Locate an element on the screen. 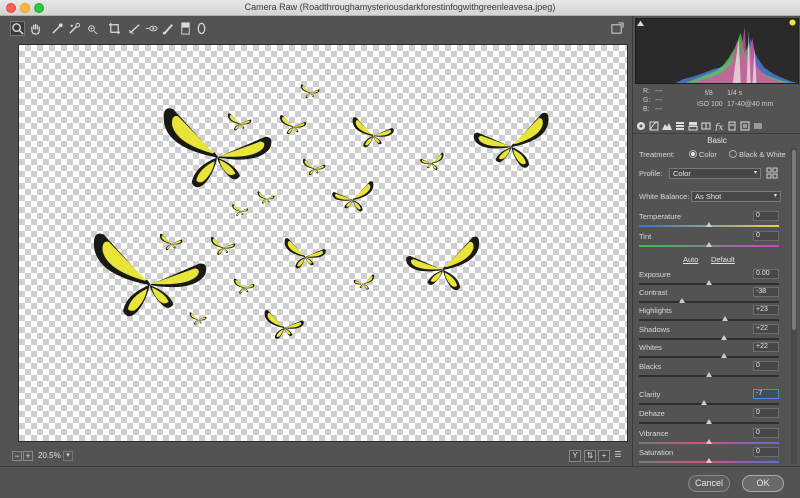 The image size is (800, 498). effects-icon: fx is located at coordinates (718, 127).